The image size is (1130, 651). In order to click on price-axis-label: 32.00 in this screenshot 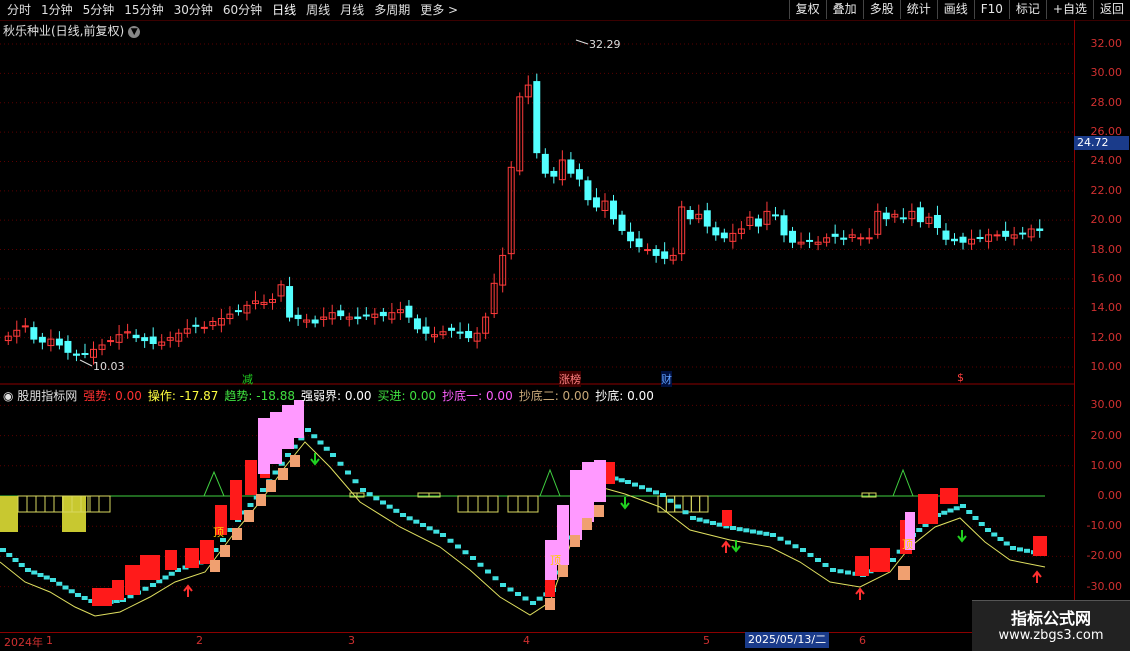, I will do `click(1106, 43)`.